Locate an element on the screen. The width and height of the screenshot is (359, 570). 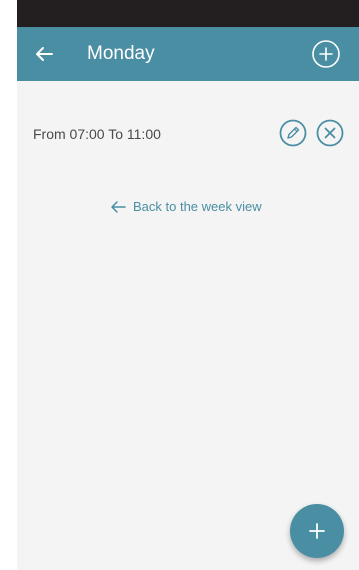
status-bar is located at coordinates (188, 13).